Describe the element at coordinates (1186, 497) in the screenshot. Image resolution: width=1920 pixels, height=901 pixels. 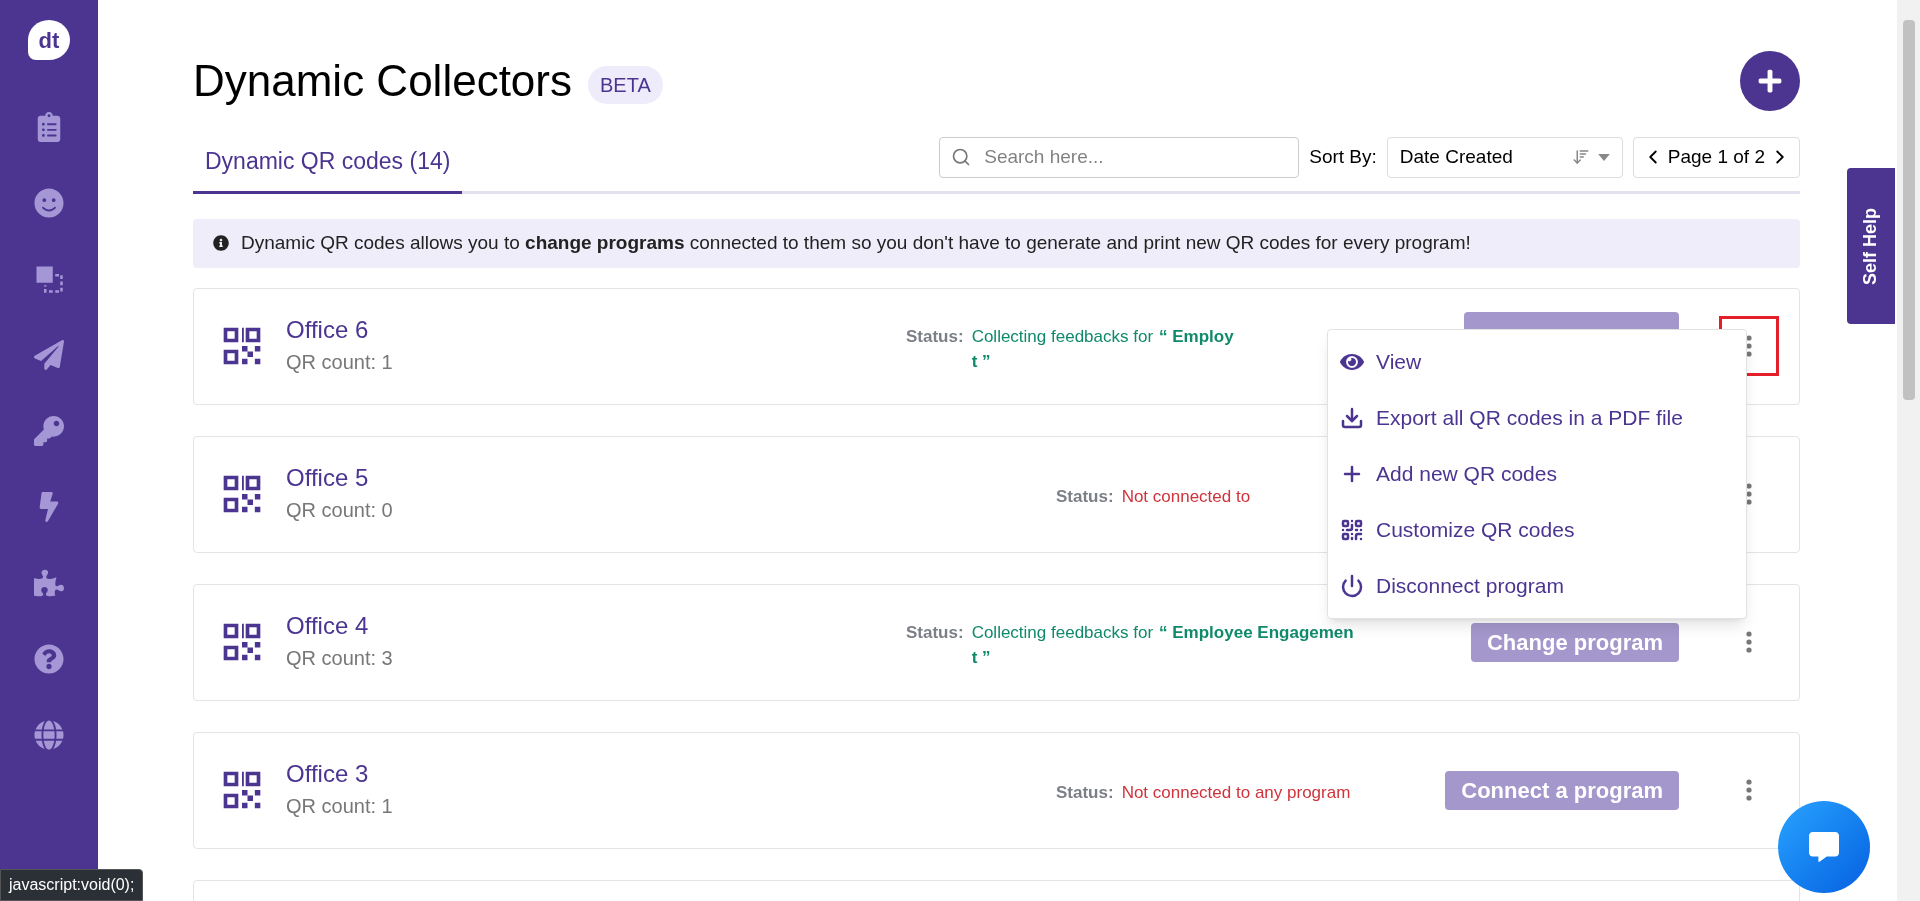
I see `status-text: Not connected to` at that location.